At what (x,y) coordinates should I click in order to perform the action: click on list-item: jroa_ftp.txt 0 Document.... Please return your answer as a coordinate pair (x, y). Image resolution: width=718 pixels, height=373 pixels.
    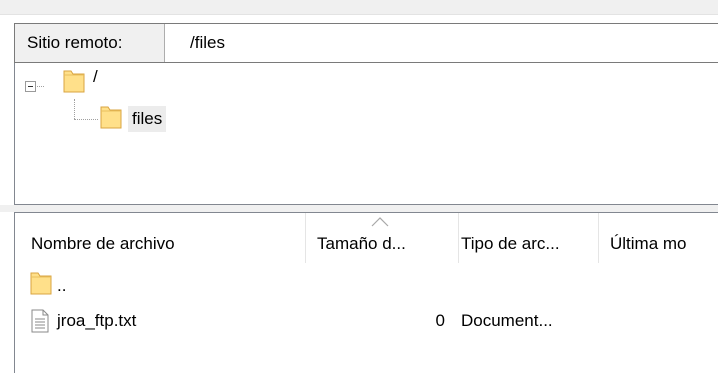
    Looking at the image, I should click on (366, 321).